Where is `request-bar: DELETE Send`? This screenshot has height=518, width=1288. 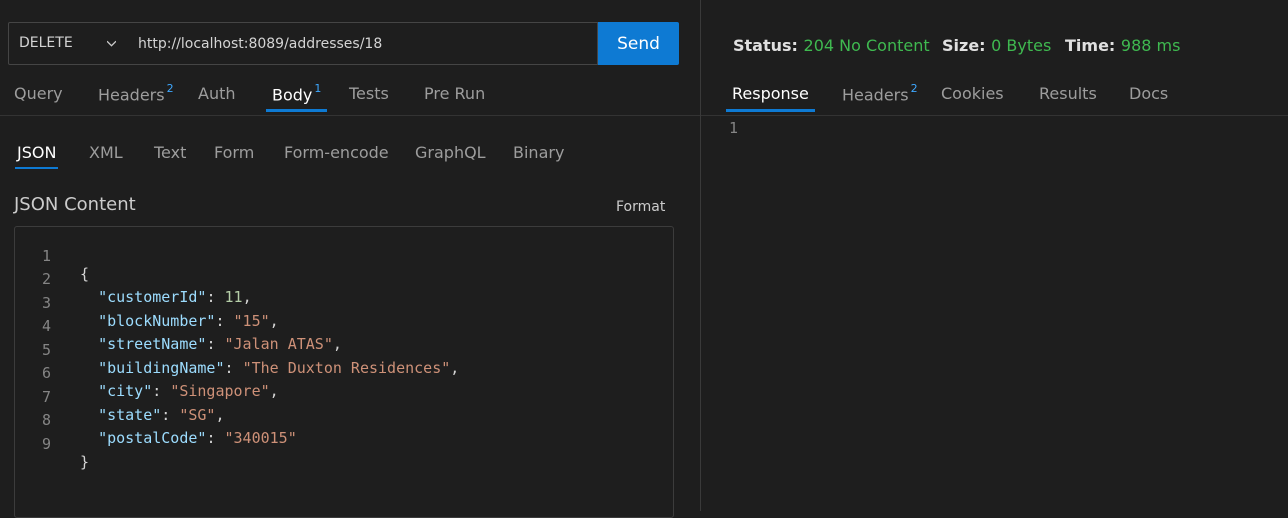
request-bar: DELETE Send is located at coordinates (343, 43).